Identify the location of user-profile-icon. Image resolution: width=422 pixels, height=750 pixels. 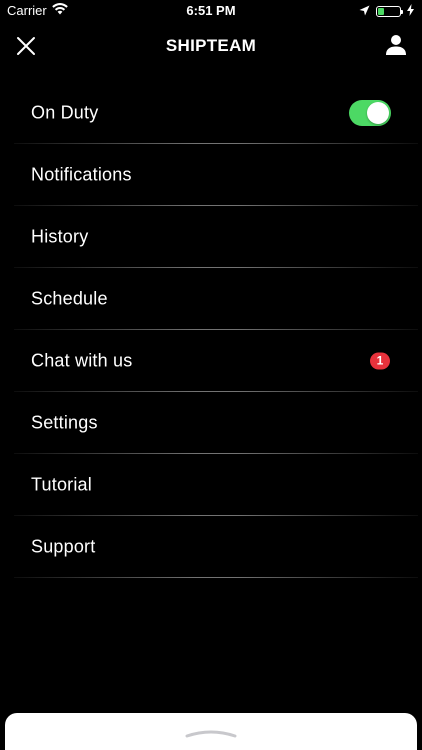
(396, 45).